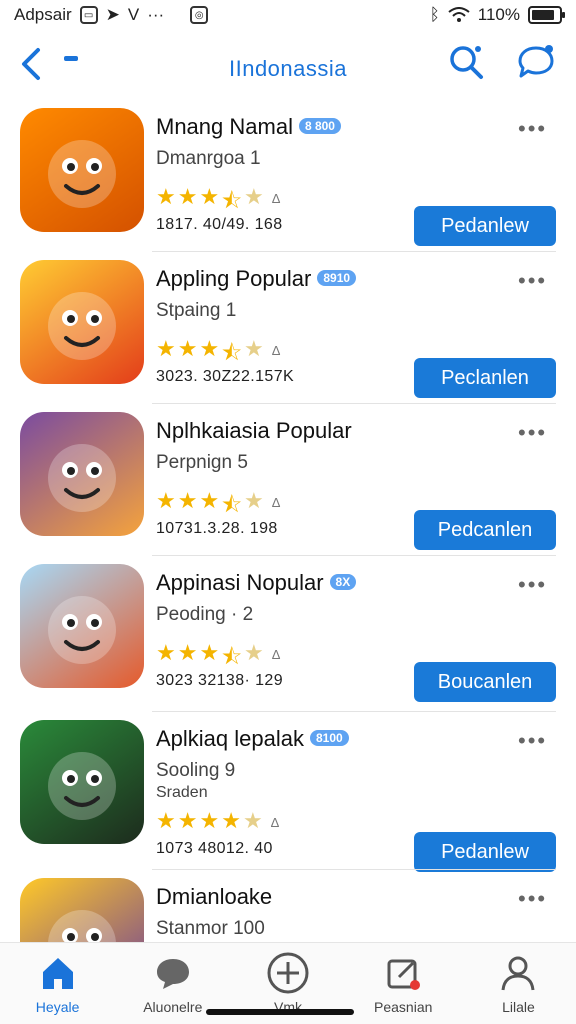 The image size is (576, 1024). Describe the element at coordinates (214, 848) in the screenshot. I see `app-stats: 1073 48012. 40` at that location.